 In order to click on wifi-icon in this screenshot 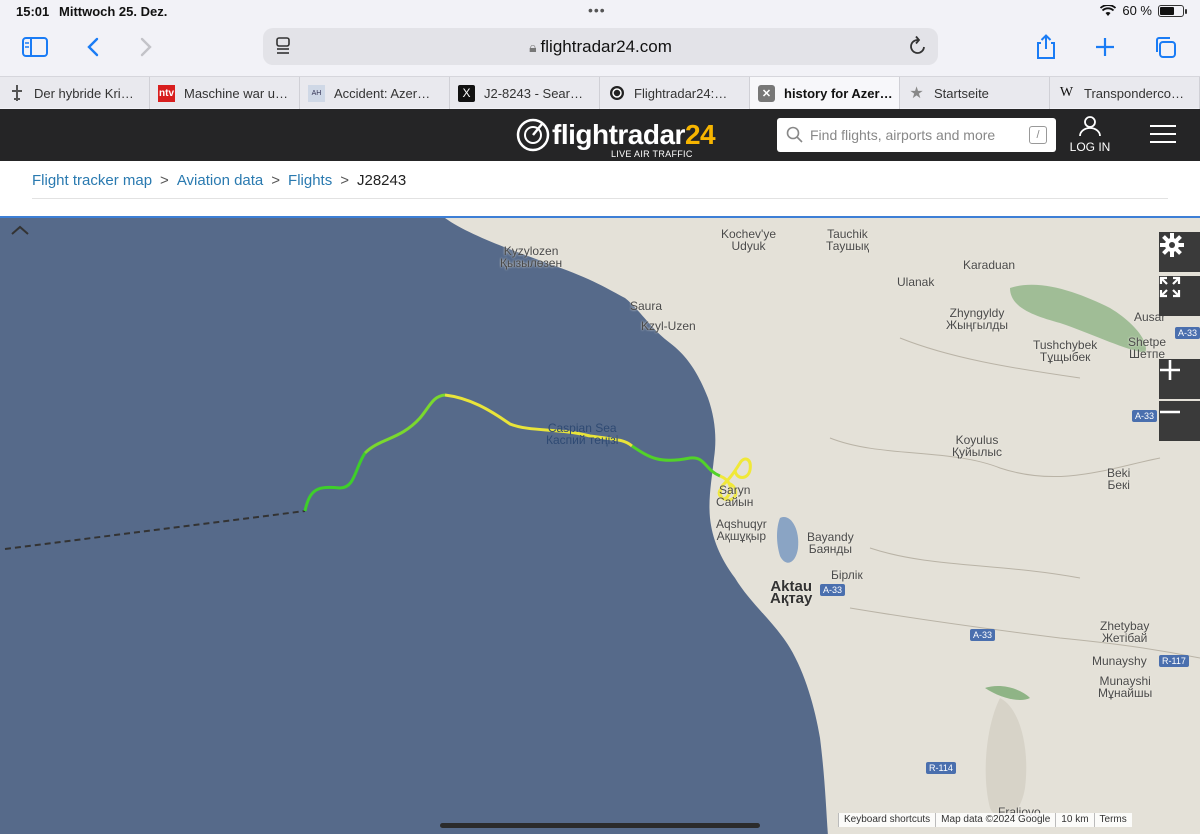, I will do `click(1108, 10)`.